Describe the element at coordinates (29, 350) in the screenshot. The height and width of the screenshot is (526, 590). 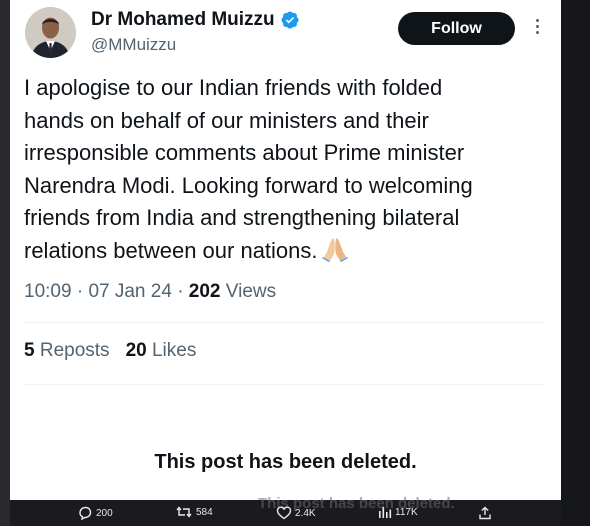
I see `reposts-count: 5` at that location.